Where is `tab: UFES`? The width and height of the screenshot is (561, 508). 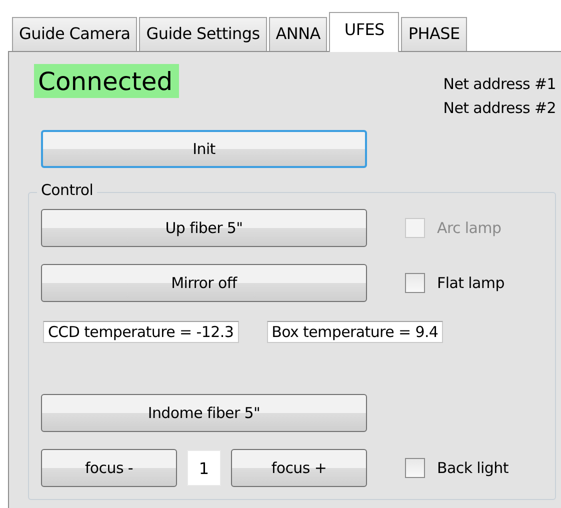 tab: UFES is located at coordinates (364, 32).